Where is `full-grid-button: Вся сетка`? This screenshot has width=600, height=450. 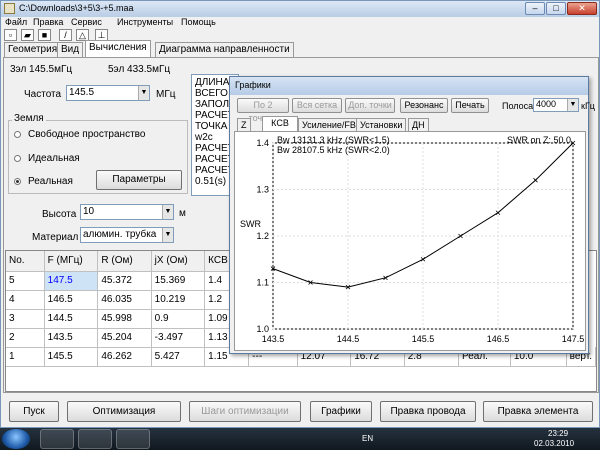 full-grid-button: Вся сетка is located at coordinates (317, 105).